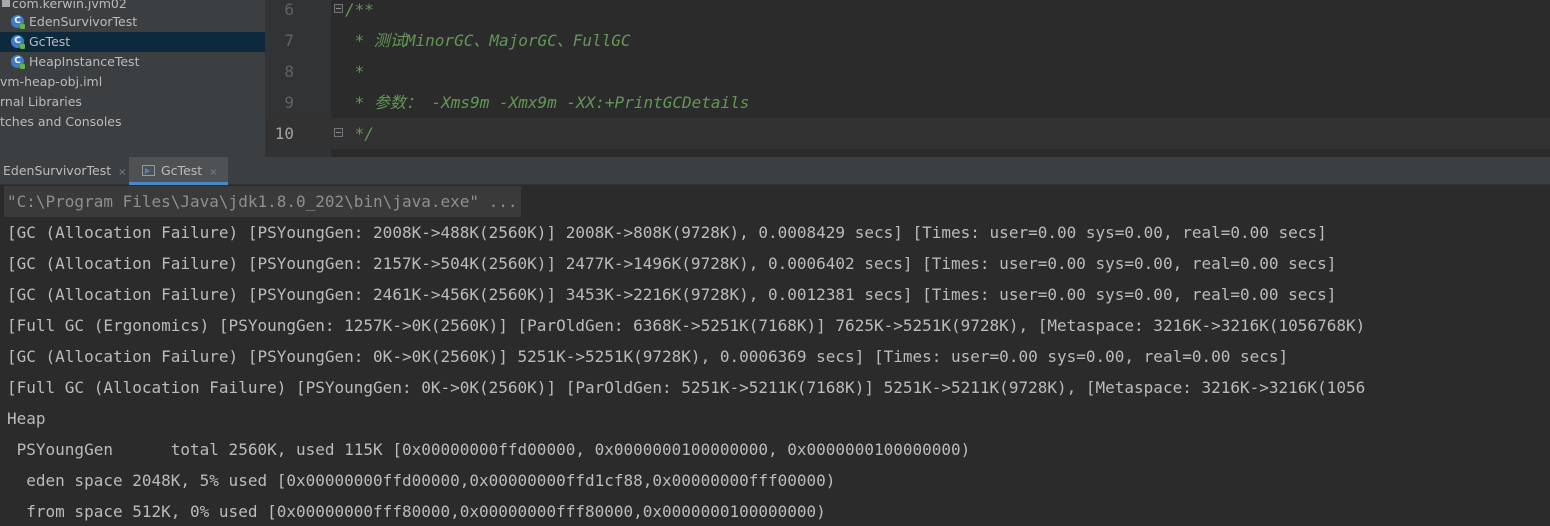 Image resolution: width=1550 pixels, height=526 pixels. Describe the element at coordinates (775, 171) in the screenshot. I see `run-tabs: EdenSurvivorTest × GcTest ×` at that location.